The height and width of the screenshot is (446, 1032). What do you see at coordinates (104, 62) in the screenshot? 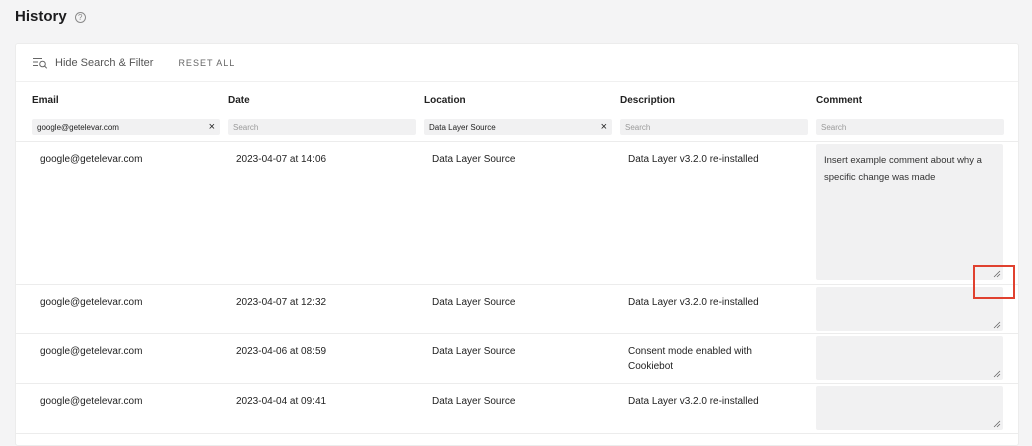
I see `hide-search-filter-label: Hide Search & Filter` at bounding box center [104, 62].